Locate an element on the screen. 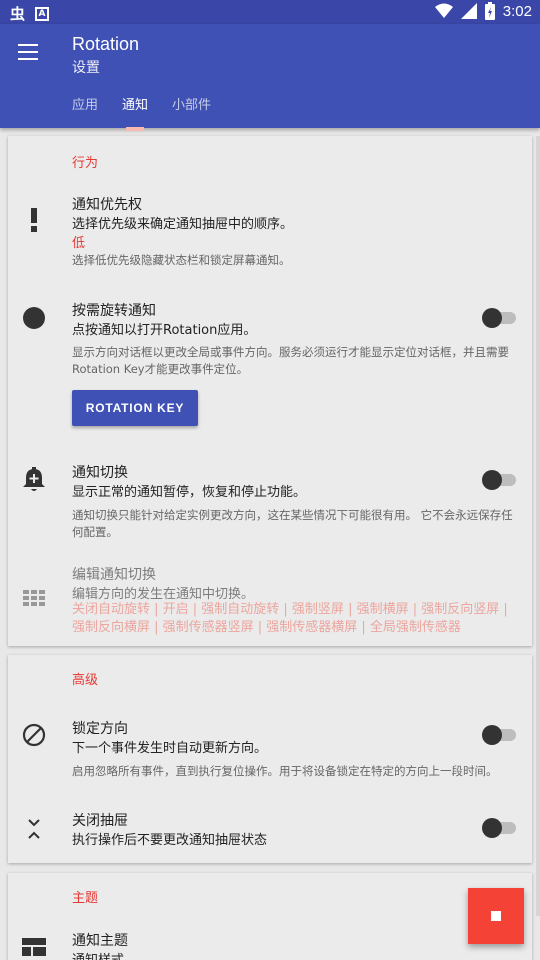  section-title-advanced: 高级 is located at coordinates (85, 680).